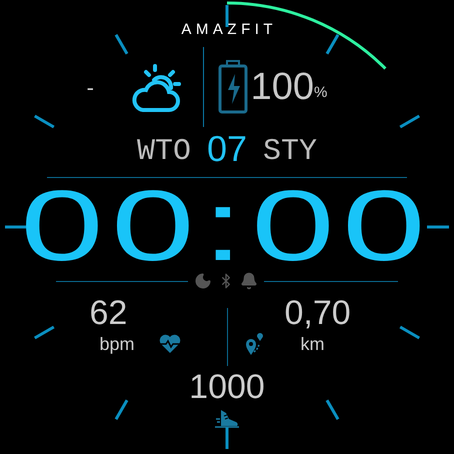  What do you see at coordinates (290, 152) in the screenshot?
I see `month: STY` at bounding box center [290, 152].